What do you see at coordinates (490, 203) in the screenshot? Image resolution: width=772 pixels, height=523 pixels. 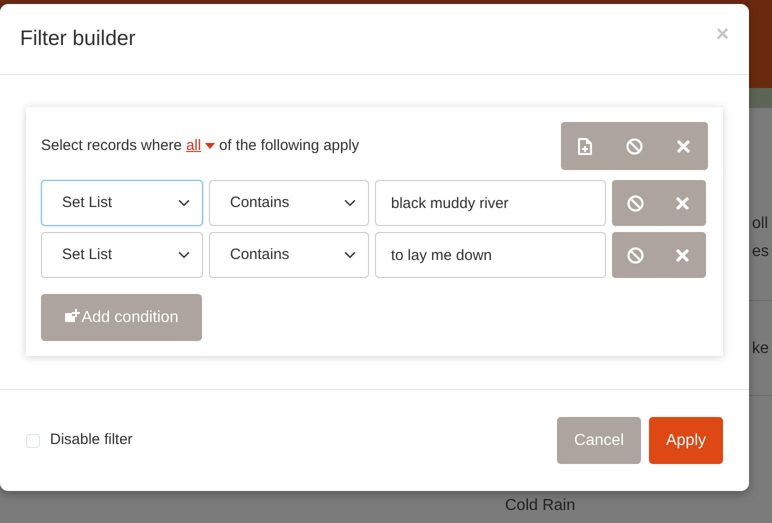 I see `value-field: black muddy river` at bounding box center [490, 203].